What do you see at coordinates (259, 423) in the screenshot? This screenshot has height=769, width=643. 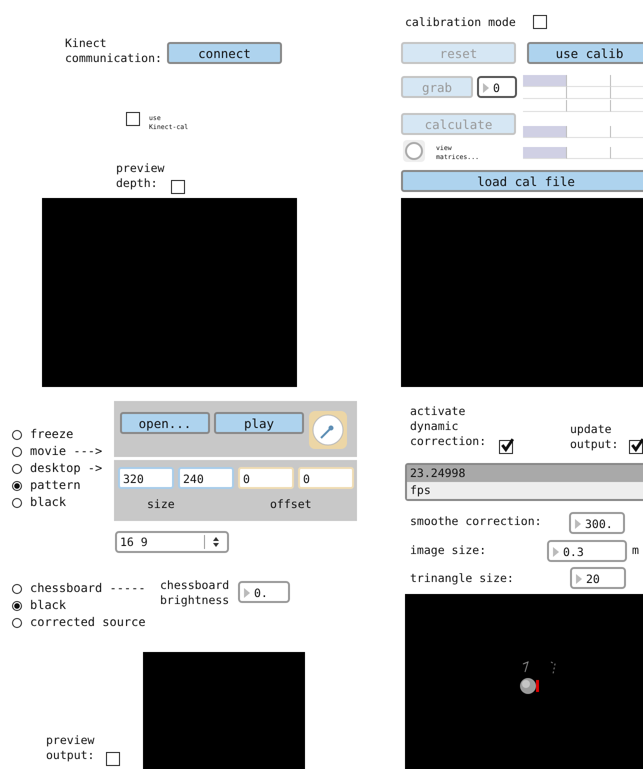 I see `play-button: play` at bounding box center [259, 423].